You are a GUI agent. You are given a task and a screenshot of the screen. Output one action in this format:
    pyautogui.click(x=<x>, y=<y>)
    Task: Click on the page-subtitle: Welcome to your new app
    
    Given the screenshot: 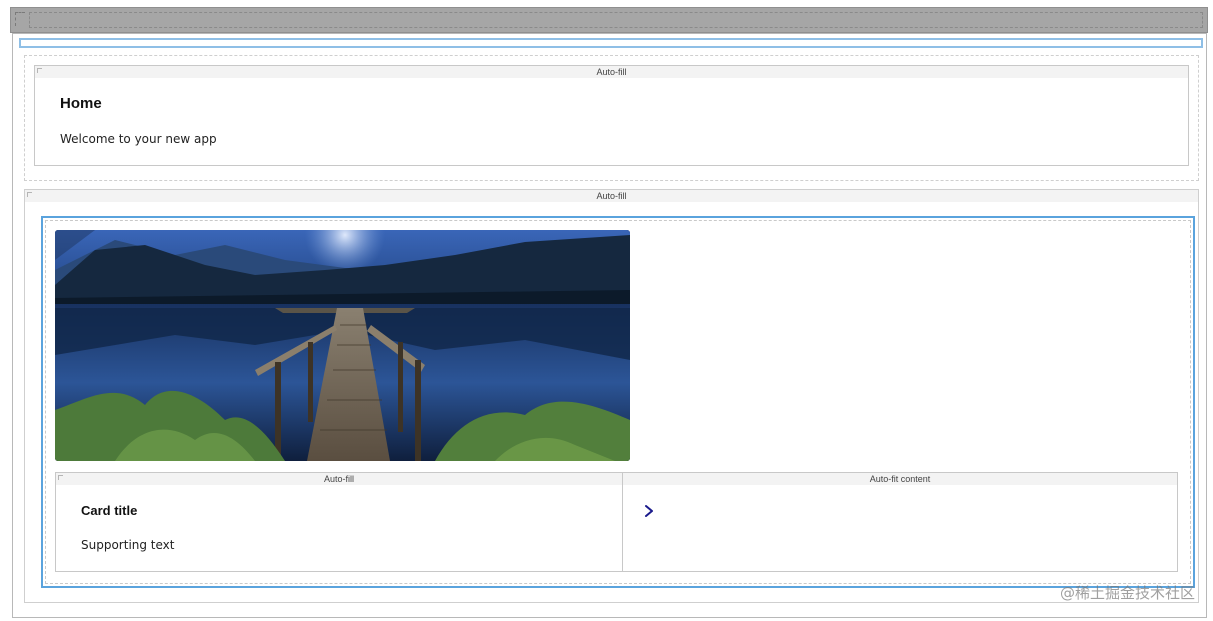 What is the action you would take?
    pyautogui.click(x=138, y=139)
    